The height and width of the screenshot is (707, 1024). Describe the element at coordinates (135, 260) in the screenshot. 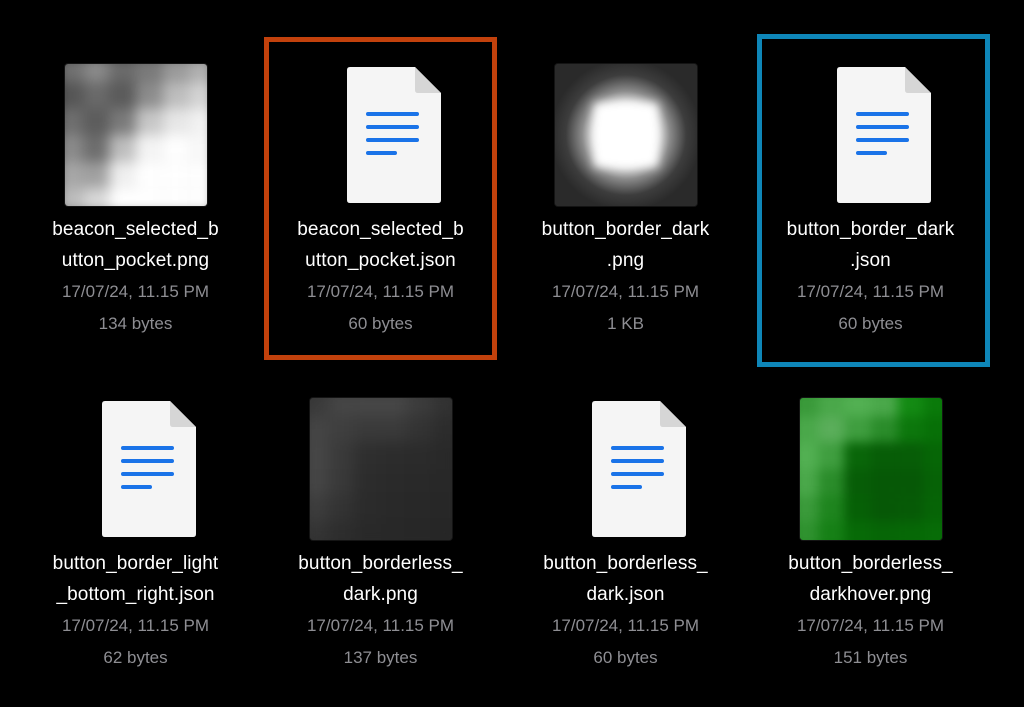

I see `file-name-line: utton_pocket.png` at that location.